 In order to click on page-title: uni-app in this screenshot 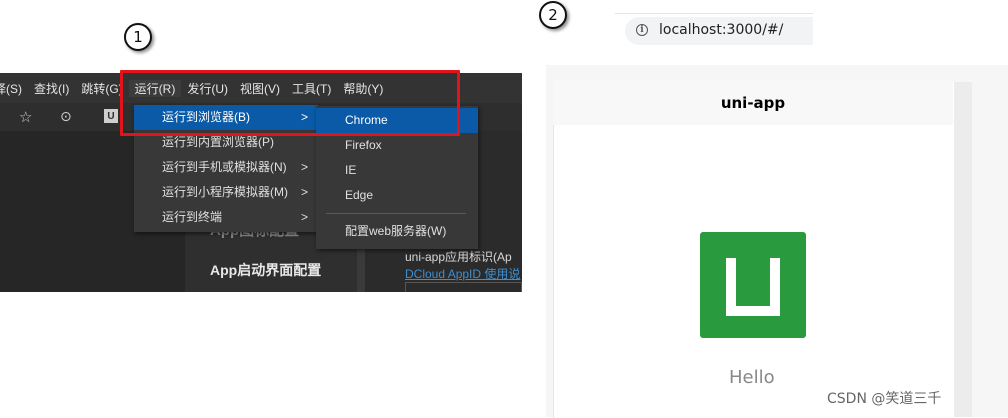, I will do `click(753, 102)`.